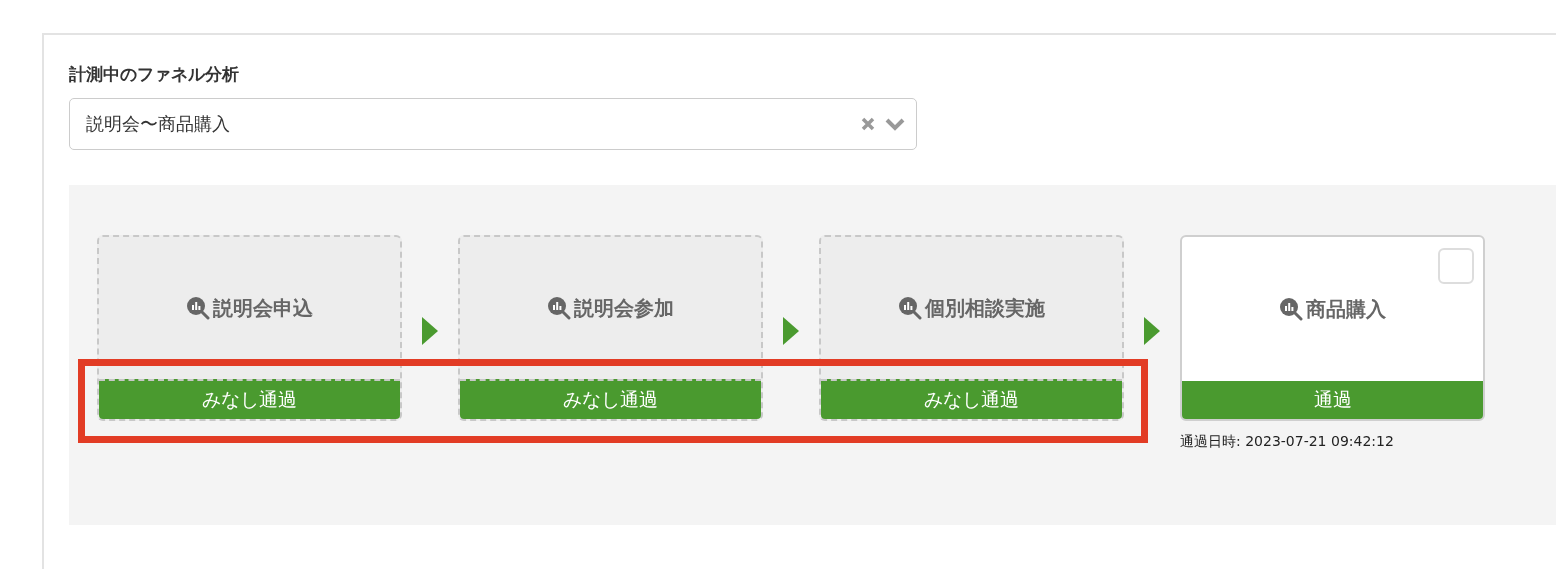 The height and width of the screenshot is (569, 1556). I want to click on step-label: 個別相談実施, so click(985, 308).